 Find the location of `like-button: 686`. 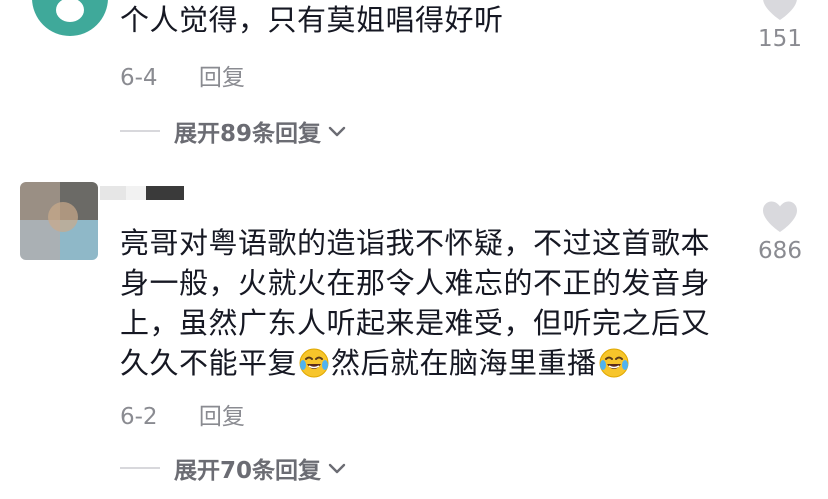

like-button: 686 is located at coordinates (780, 232).